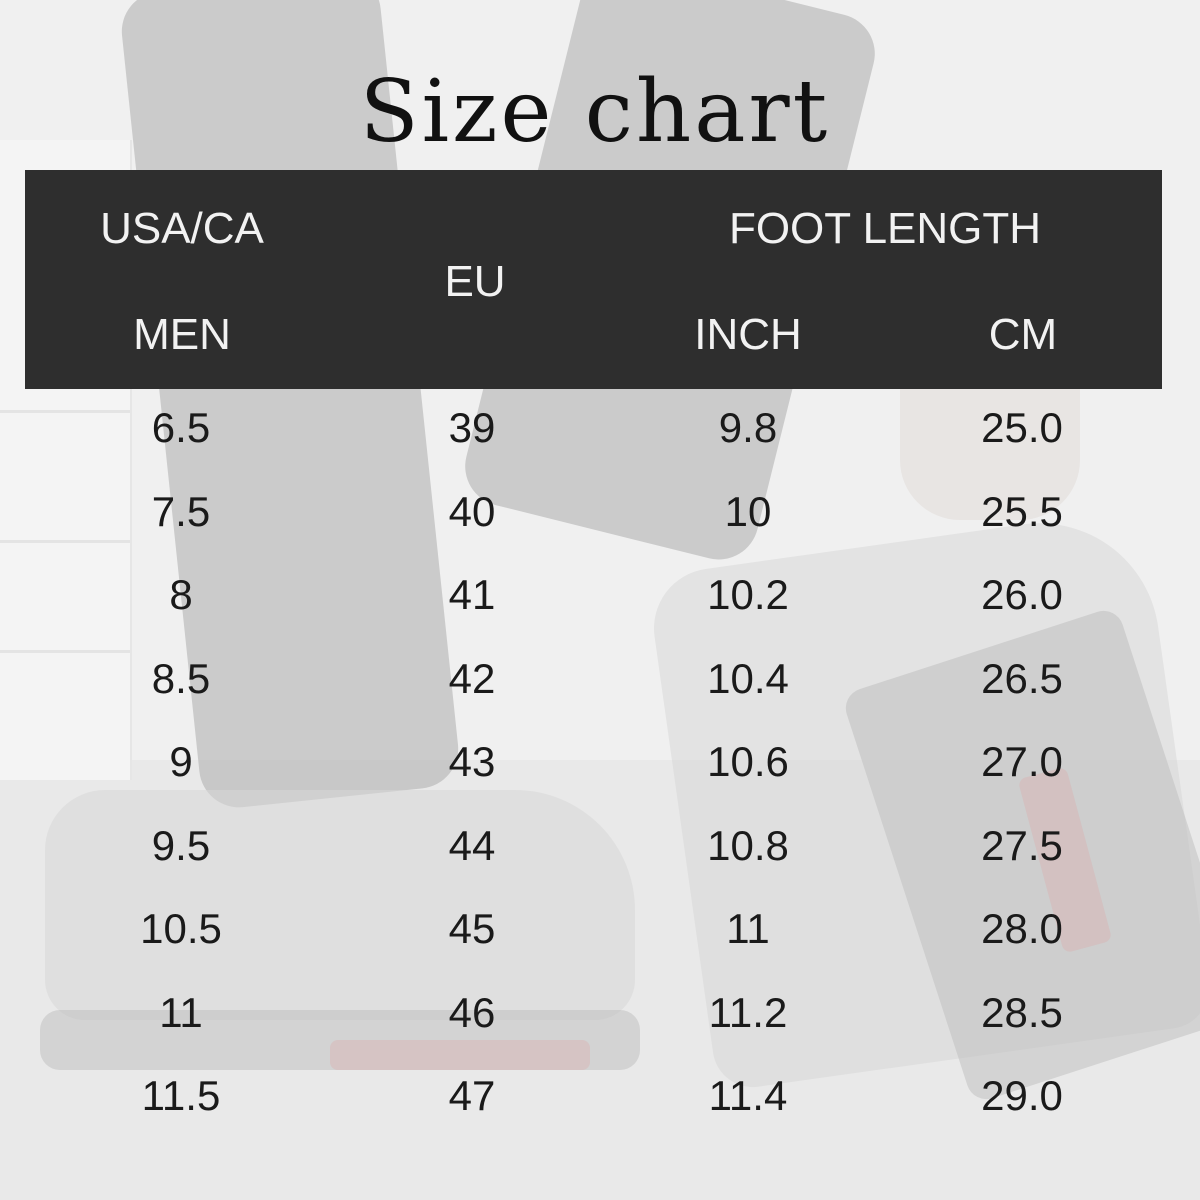 The width and height of the screenshot is (1200, 1200). I want to click on header-inch: INCH, so click(748, 334).